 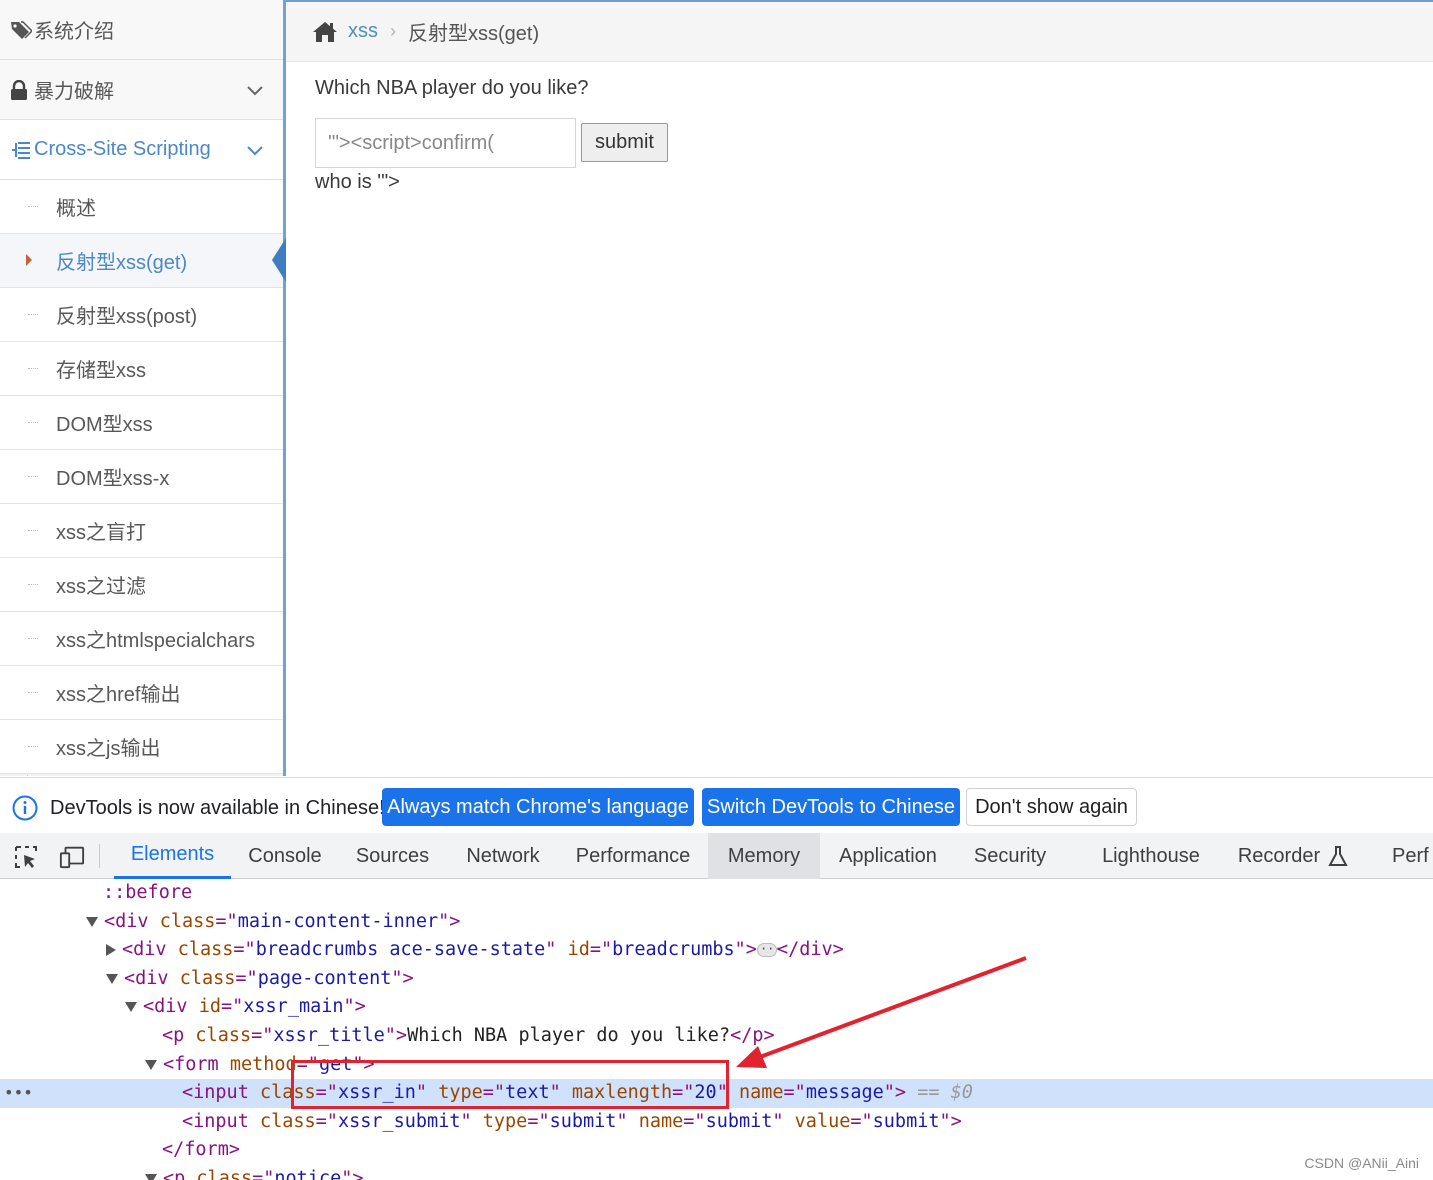 I want to click on tab-recorder: Recorder, so click(x=1293, y=856).